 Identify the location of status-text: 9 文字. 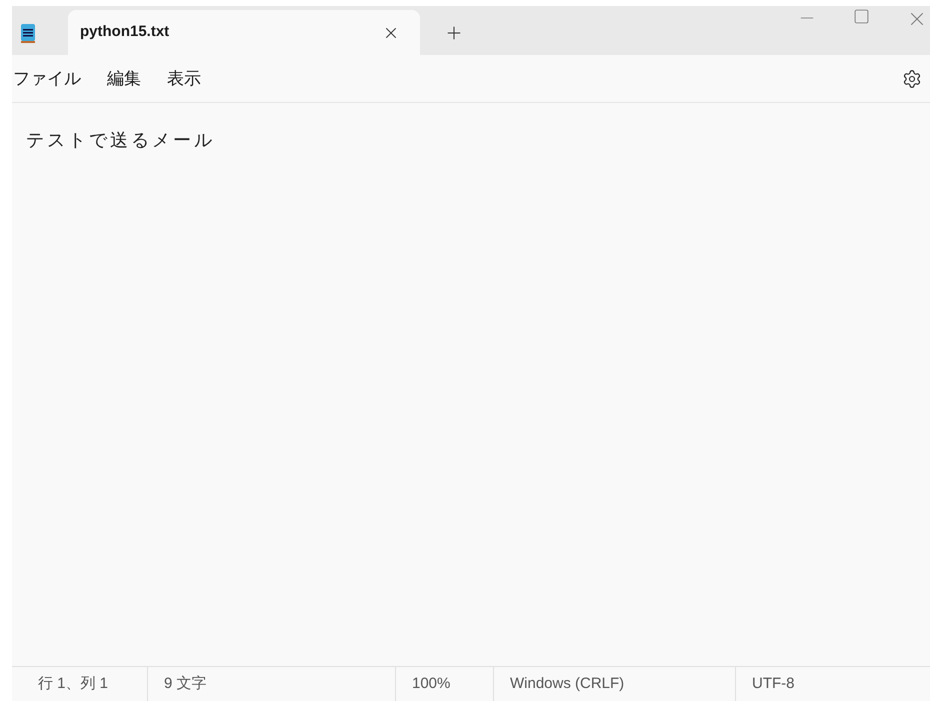
(185, 684).